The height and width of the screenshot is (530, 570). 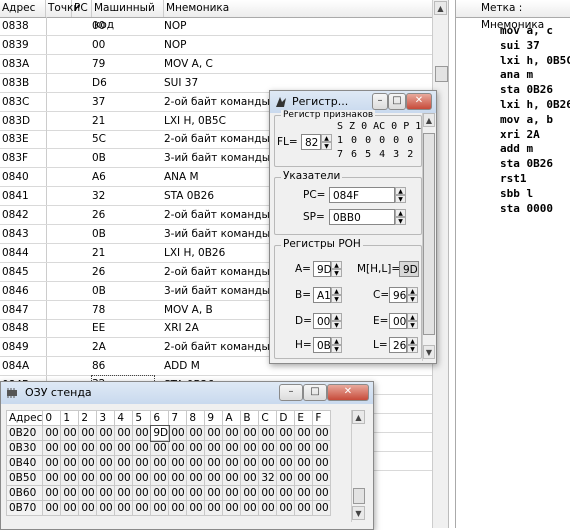 I want to click on a-spinner: ▲ ▼, so click(x=336, y=269).